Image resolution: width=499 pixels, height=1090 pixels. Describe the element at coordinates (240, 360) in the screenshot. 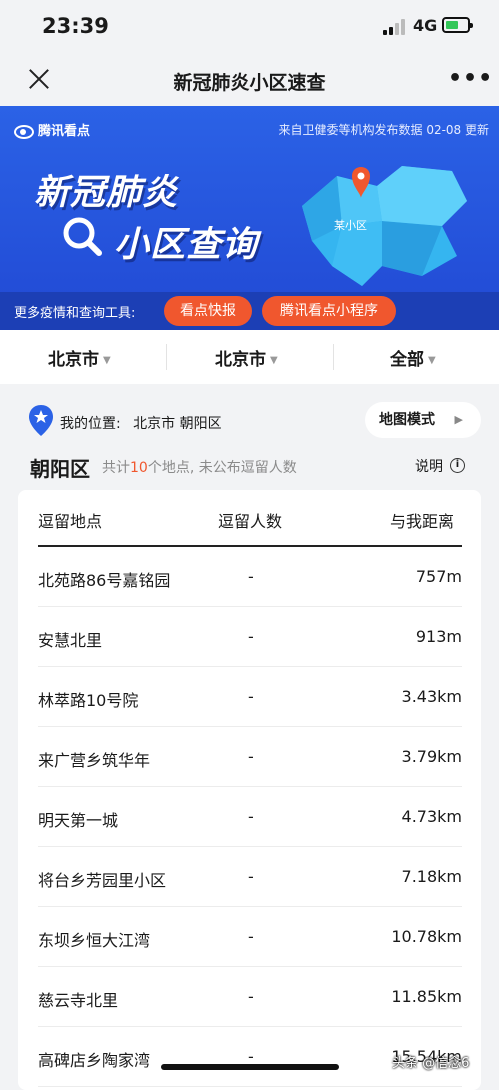

I see `city-filter-label: 北京市` at that location.